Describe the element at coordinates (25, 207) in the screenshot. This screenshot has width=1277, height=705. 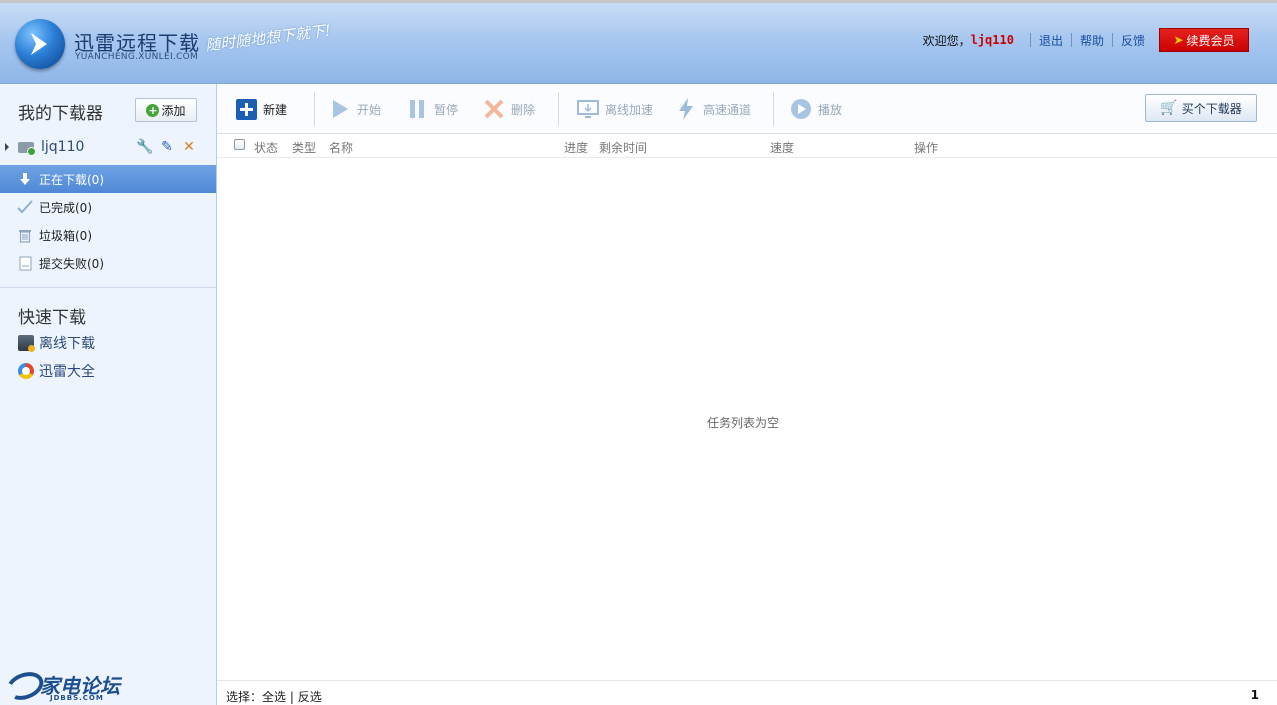
I see `checkmark-icon` at that location.